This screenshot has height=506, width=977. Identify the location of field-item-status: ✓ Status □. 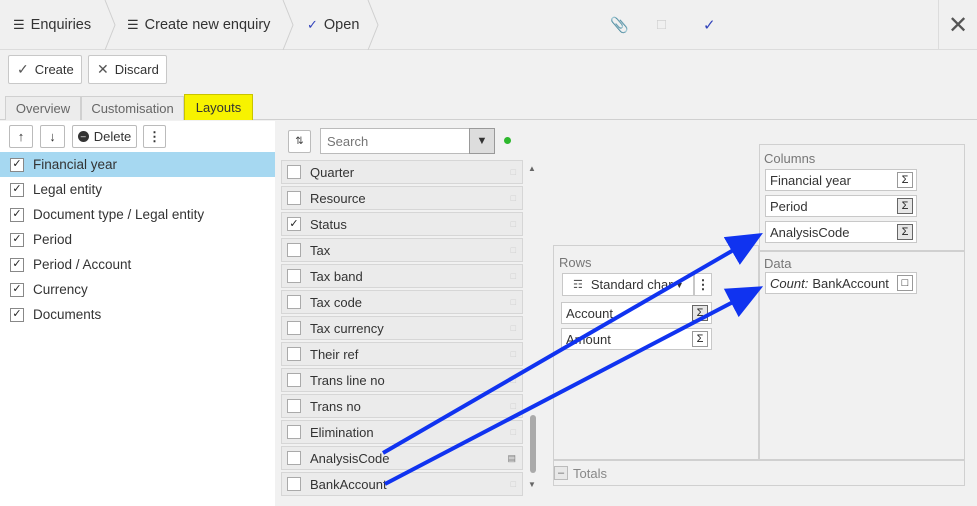
(402, 224).